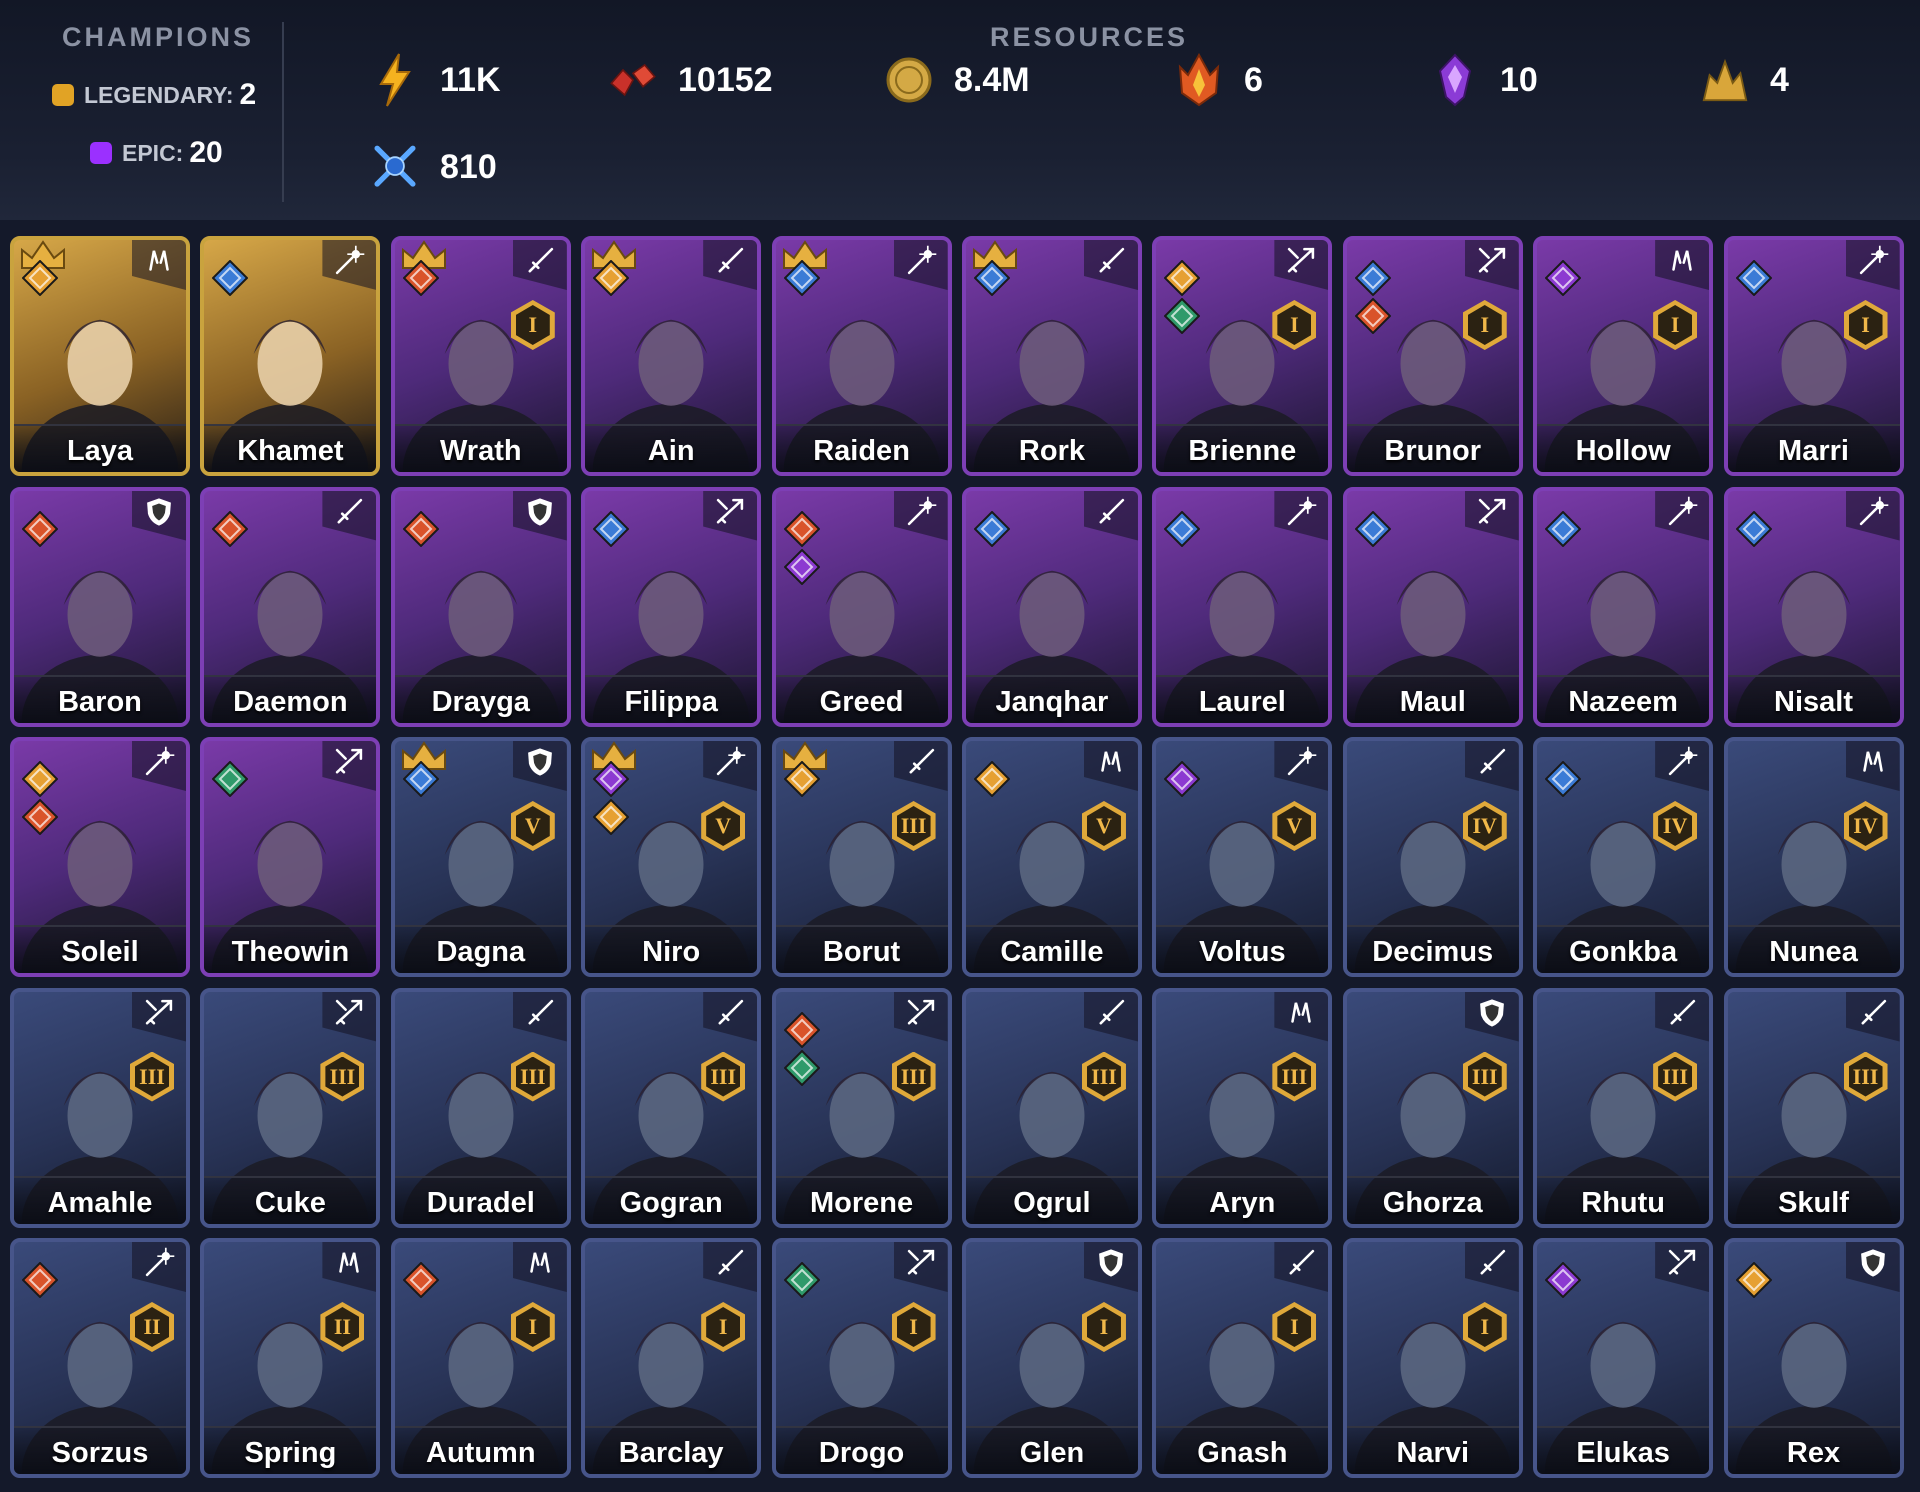  What do you see at coordinates (290, 356) in the screenshot?
I see `champion-card: Khamet` at bounding box center [290, 356].